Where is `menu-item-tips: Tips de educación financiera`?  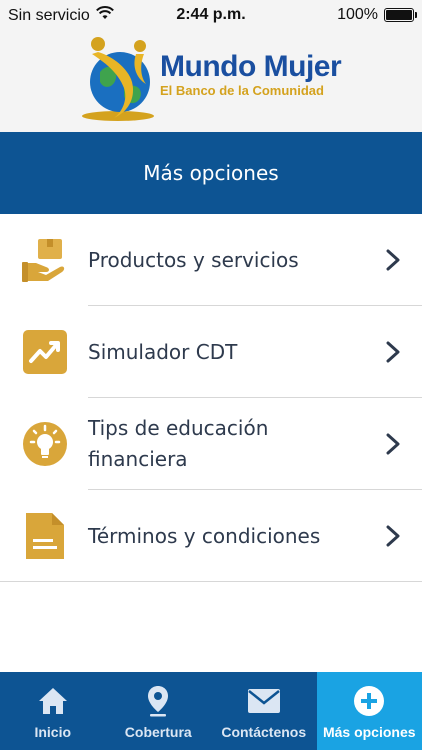
menu-item-tips: Tips de educación financiera is located at coordinates (211, 444).